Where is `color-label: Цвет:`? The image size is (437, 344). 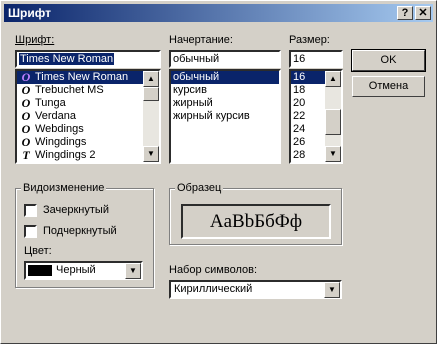 color-label: Цвет: is located at coordinates (38, 251).